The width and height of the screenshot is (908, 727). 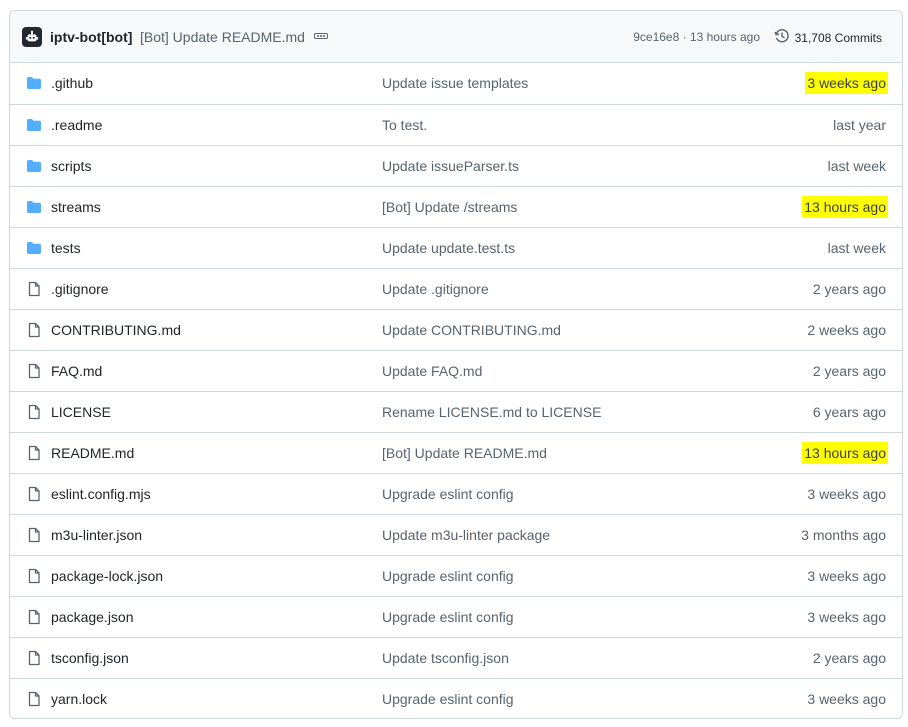 I want to click on file-row: streams [Bot] Update /streams 13 hours ago, so click(x=456, y=206).